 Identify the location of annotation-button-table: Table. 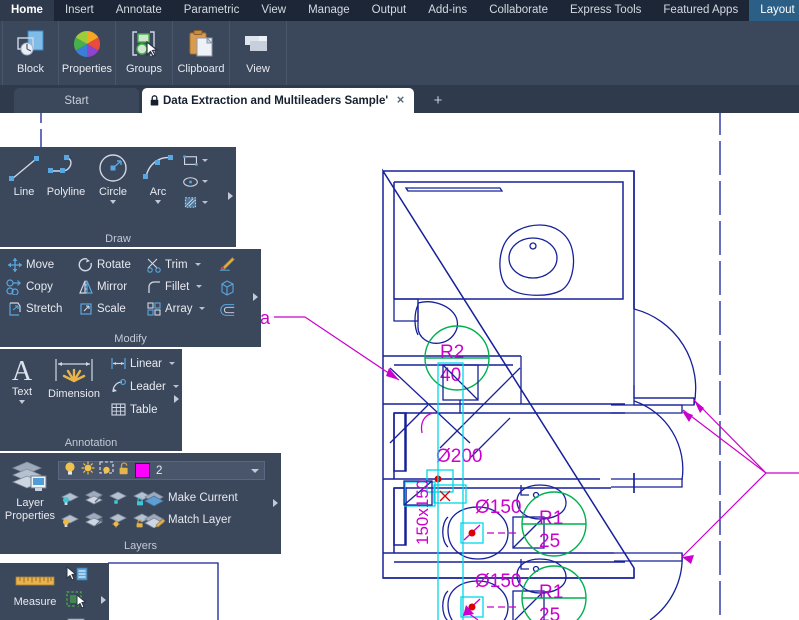
(134, 409).